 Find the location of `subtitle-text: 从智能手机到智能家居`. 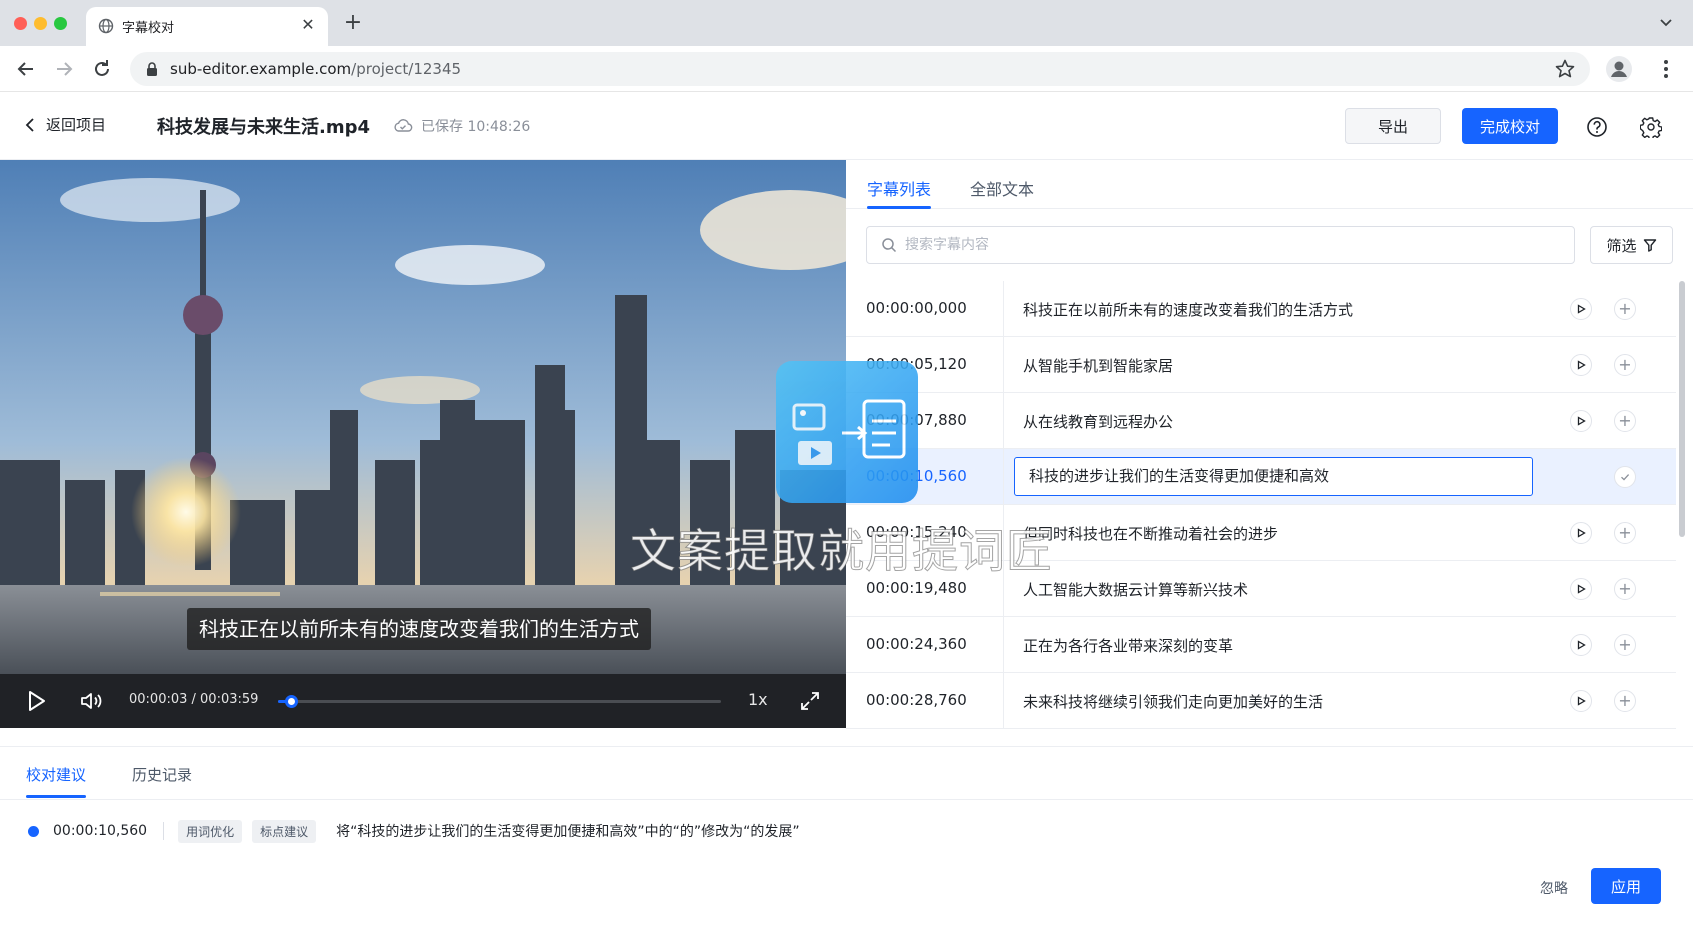

subtitle-text: 从智能手机到智能家居 is located at coordinates (1098, 365).